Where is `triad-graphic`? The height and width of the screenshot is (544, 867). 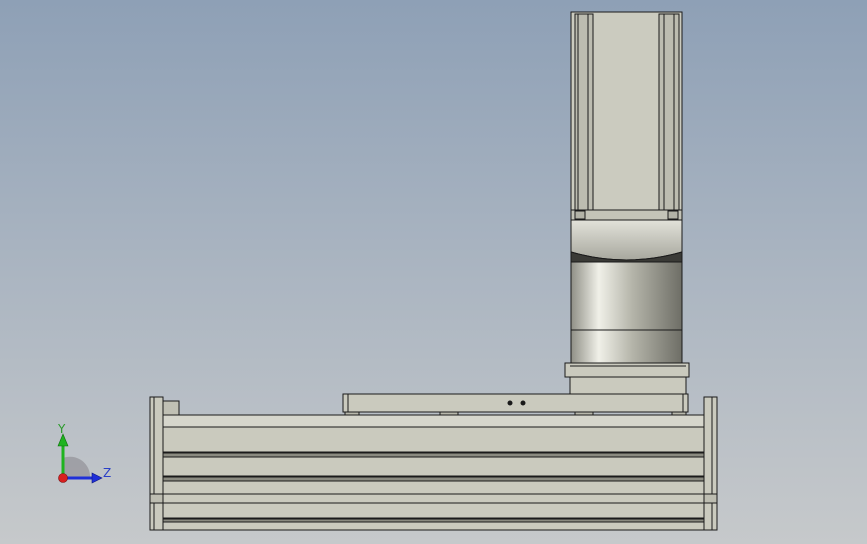 triad-graphic is located at coordinates (80, 458).